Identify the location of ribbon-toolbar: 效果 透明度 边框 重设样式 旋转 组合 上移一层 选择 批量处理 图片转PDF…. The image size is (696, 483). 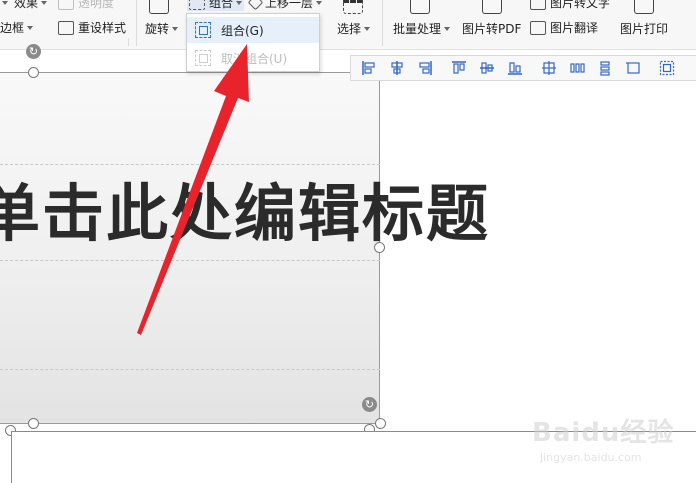
(348, 25).